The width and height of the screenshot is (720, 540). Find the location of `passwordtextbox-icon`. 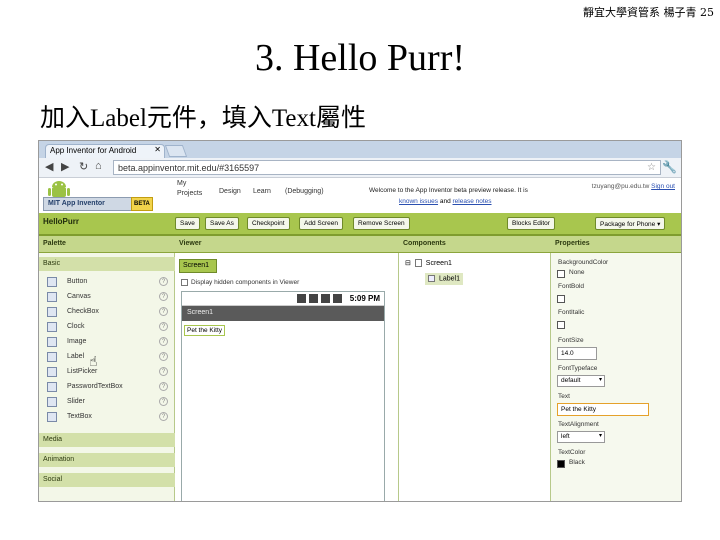

passwordtextbox-icon is located at coordinates (52, 387).